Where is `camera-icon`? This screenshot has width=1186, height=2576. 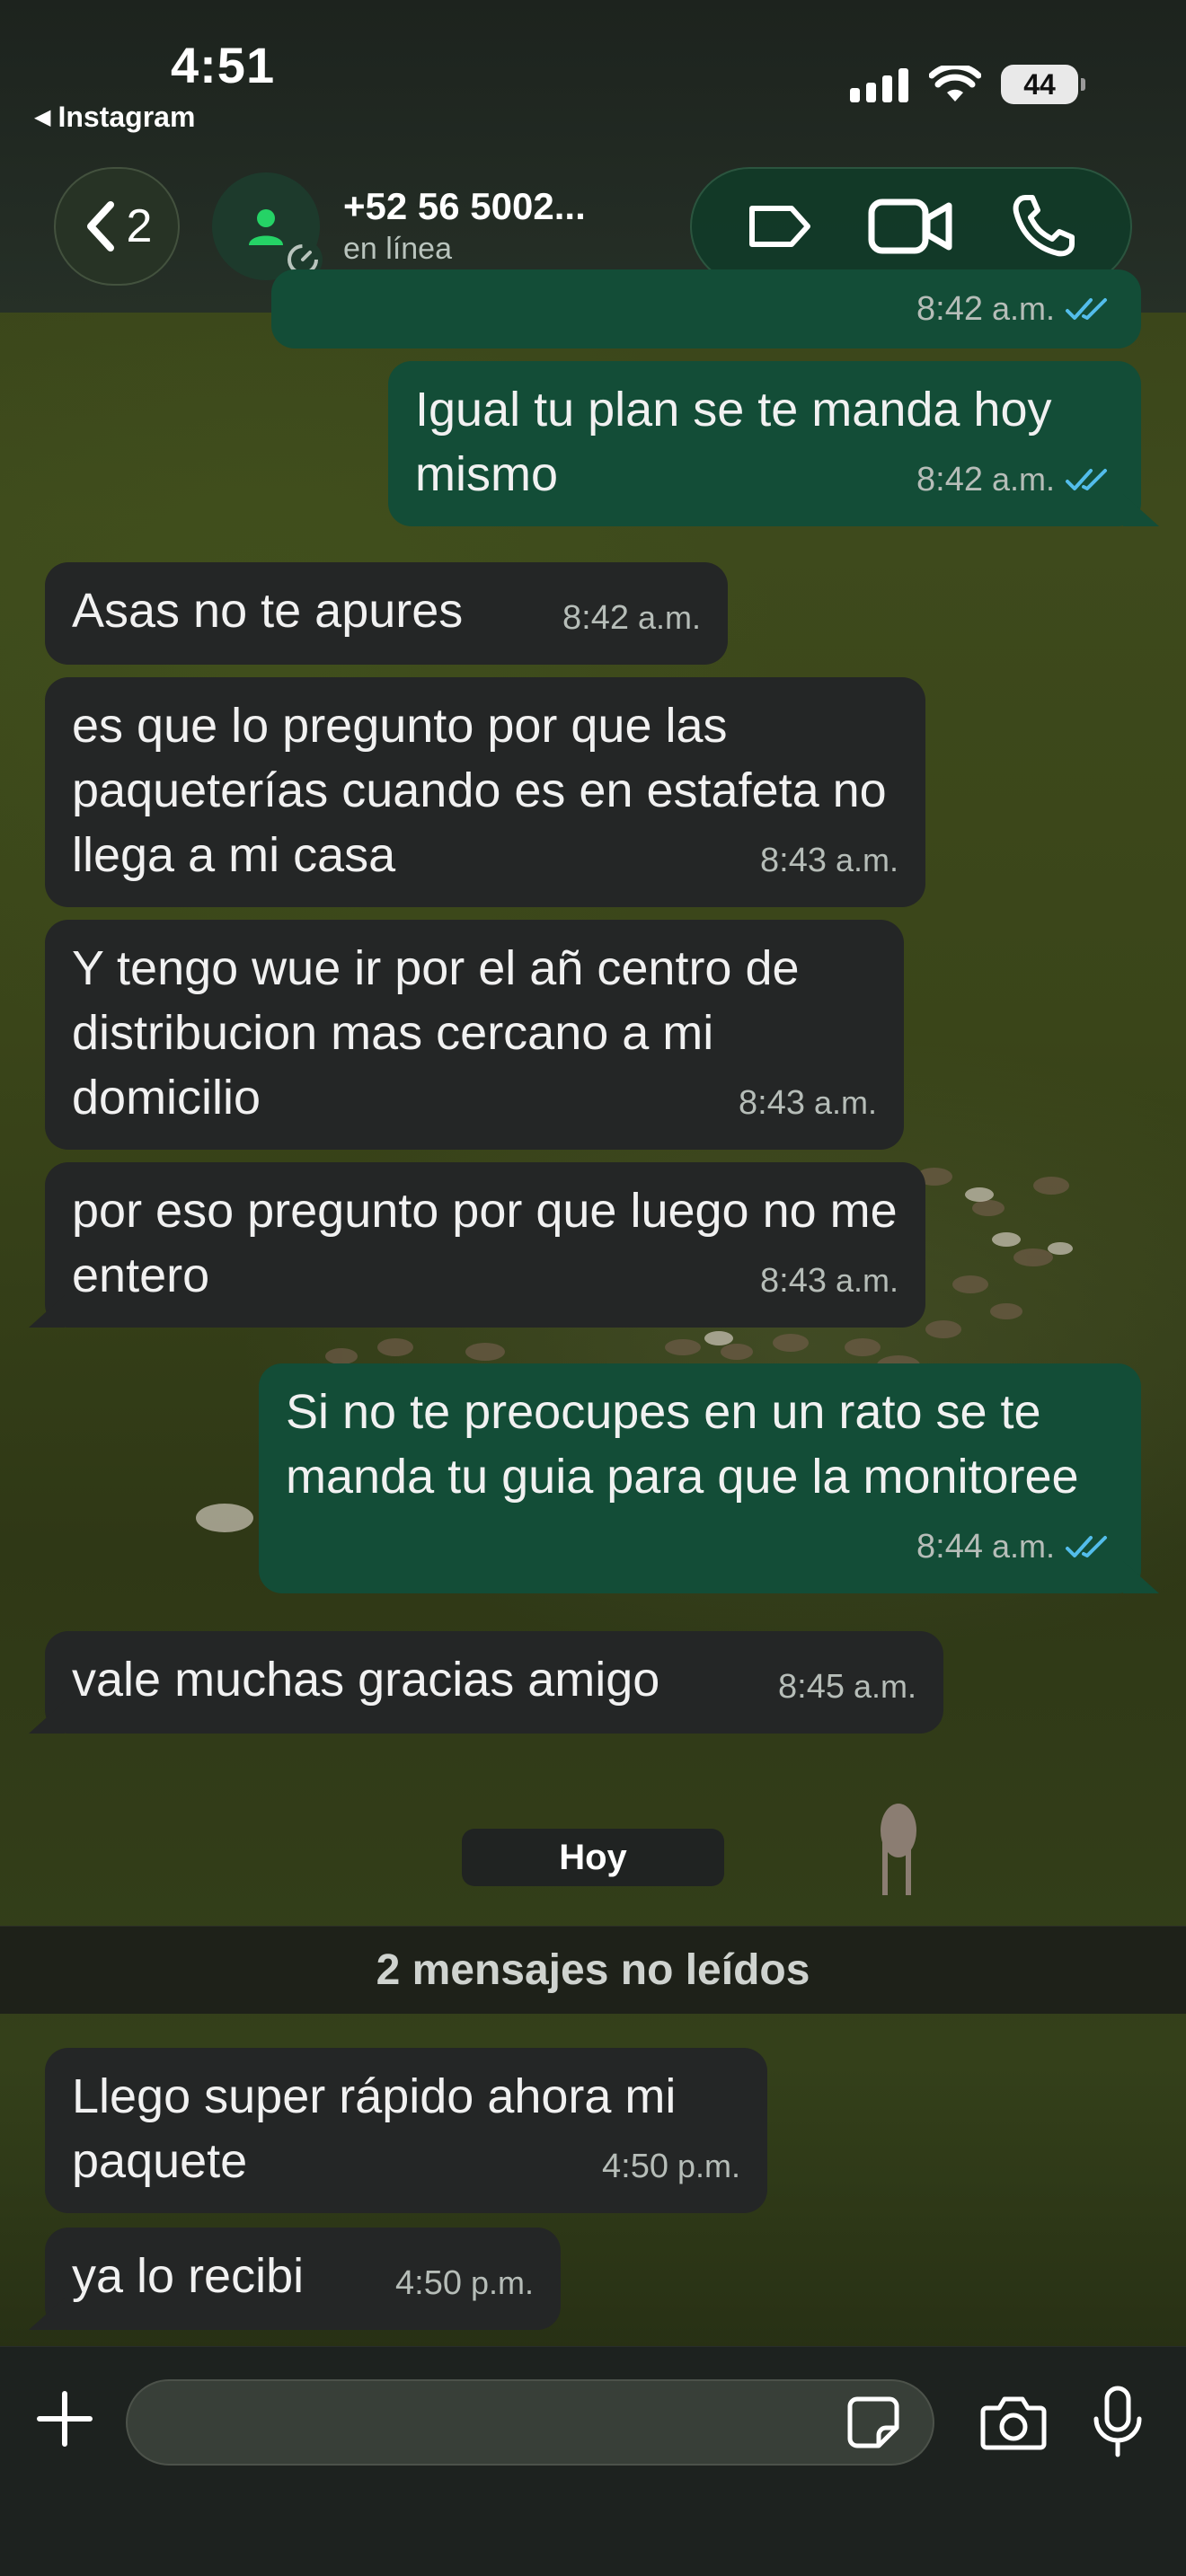 camera-icon is located at coordinates (1013, 2422).